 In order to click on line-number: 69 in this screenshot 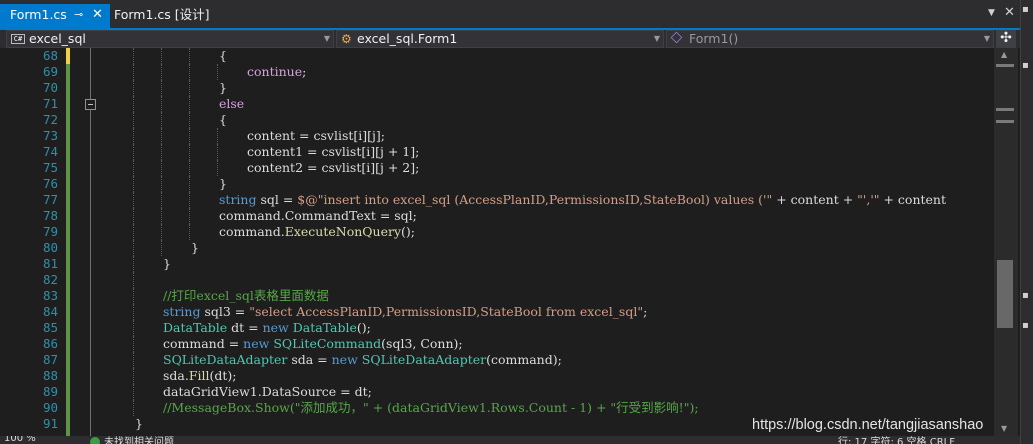, I will do `click(50, 71)`.